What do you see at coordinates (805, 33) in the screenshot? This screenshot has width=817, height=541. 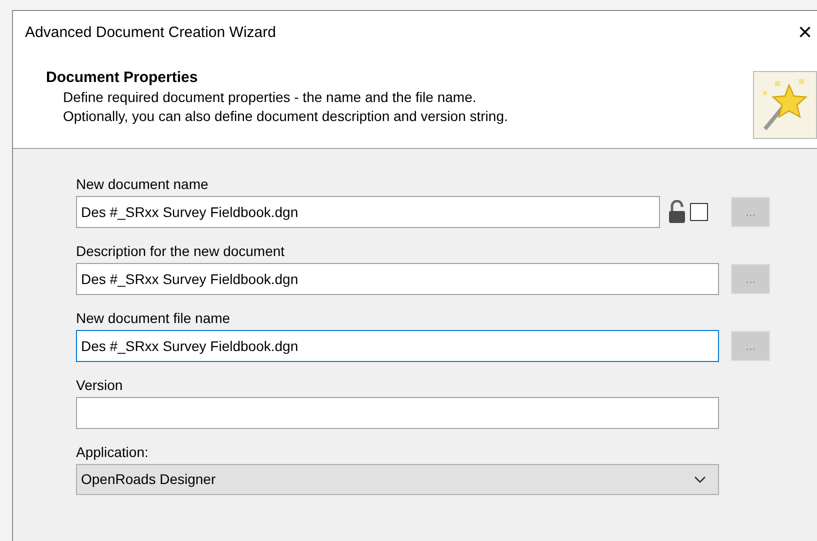 I see `close-button: ×` at bounding box center [805, 33].